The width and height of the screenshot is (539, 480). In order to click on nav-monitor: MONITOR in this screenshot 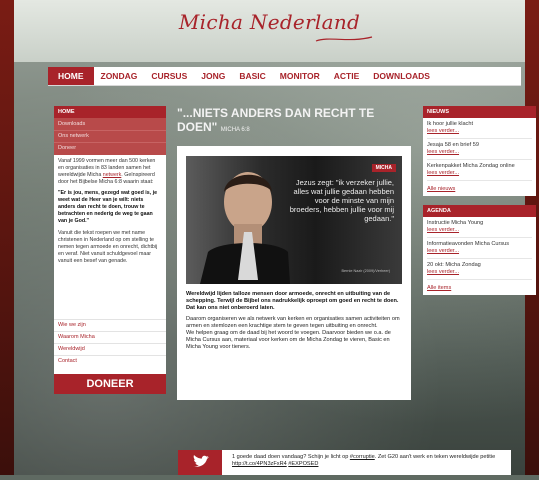, I will do `click(300, 76)`.